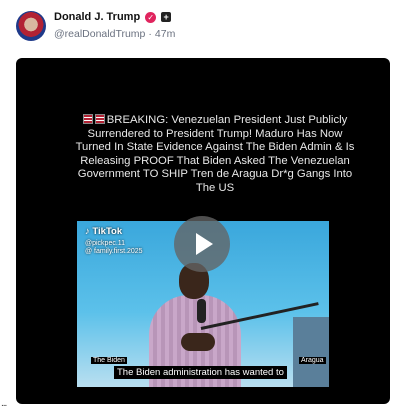  What do you see at coordinates (99, 34) in the screenshot?
I see `author-handle: @realDonaldTrump` at bounding box center [99, 34].